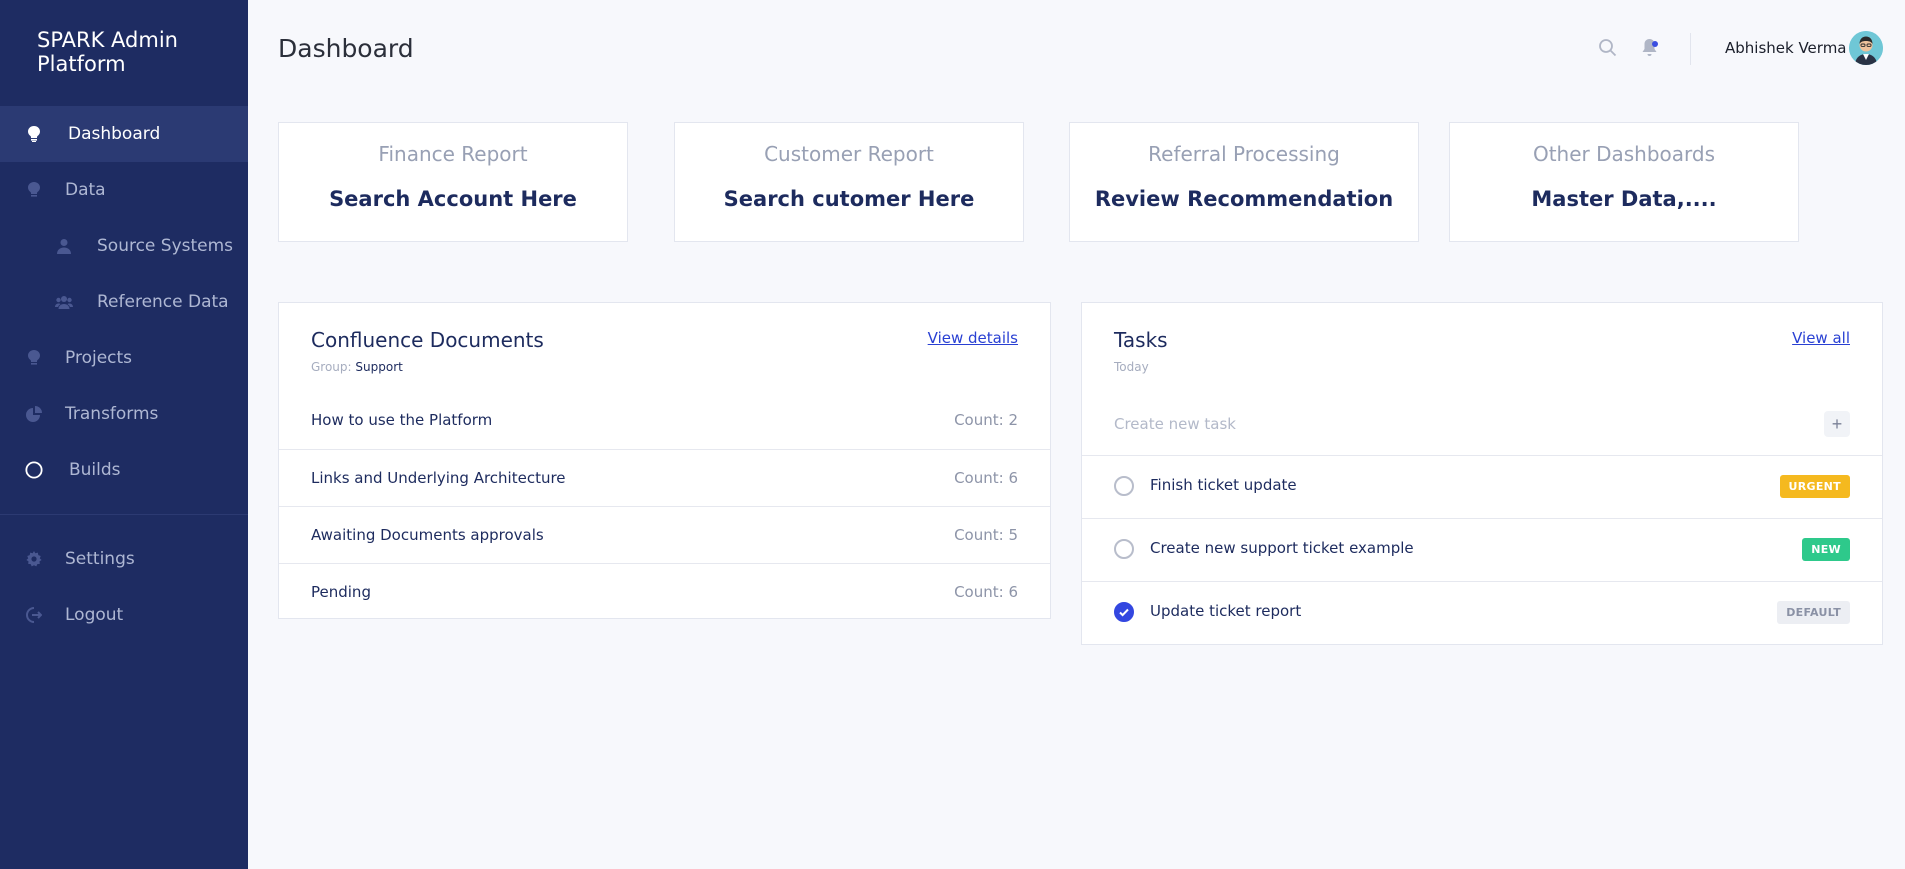 This screenshot has height=869, width=1905. I want to click on task-name: Create new support ticket example, so click(1282, 548).